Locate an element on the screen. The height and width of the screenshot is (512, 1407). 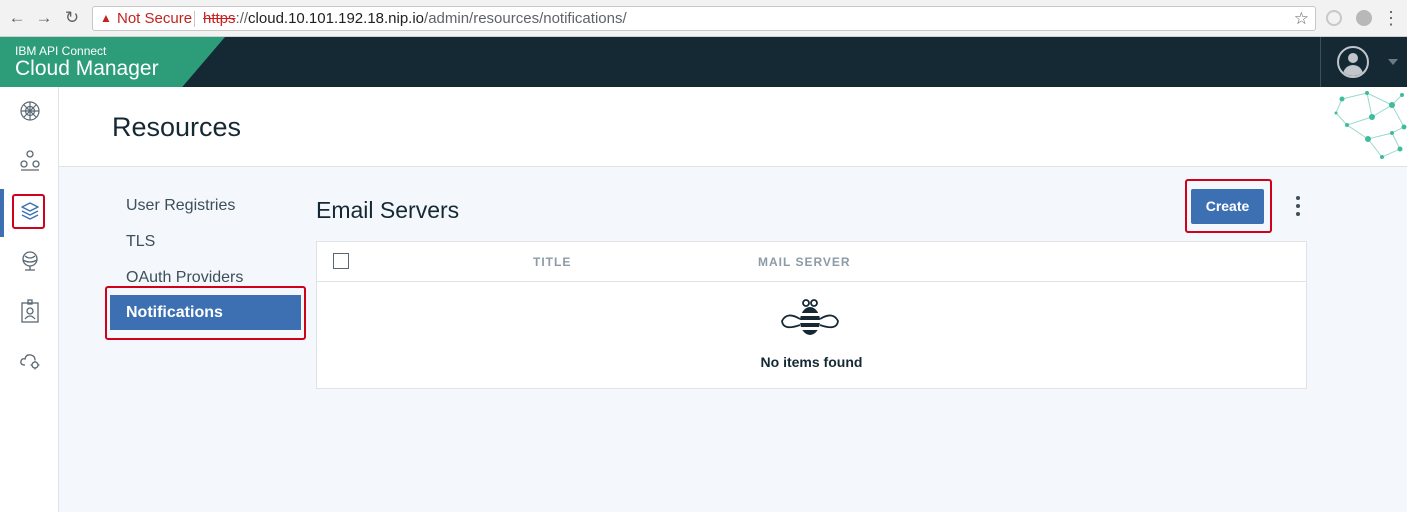
dashboard-icon is located at coordinates (29, 111).